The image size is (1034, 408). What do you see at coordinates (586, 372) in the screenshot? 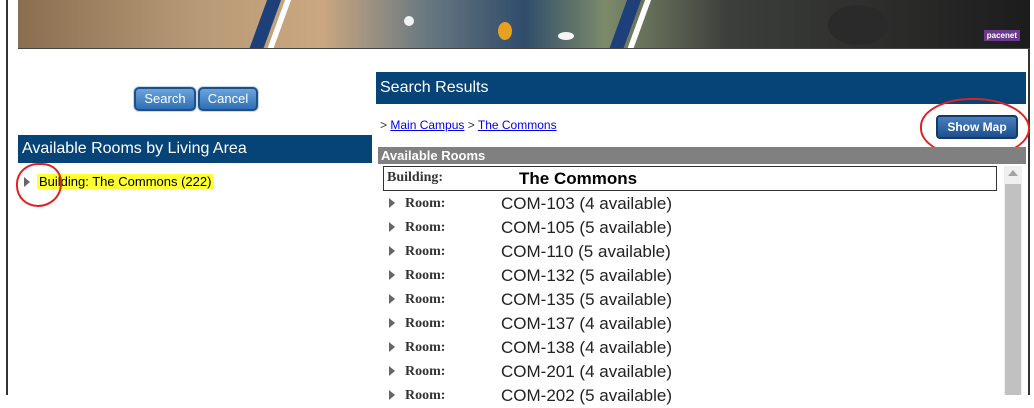
I see `room-value: COM-201 (4 available)` at bounding box center [586, 372].